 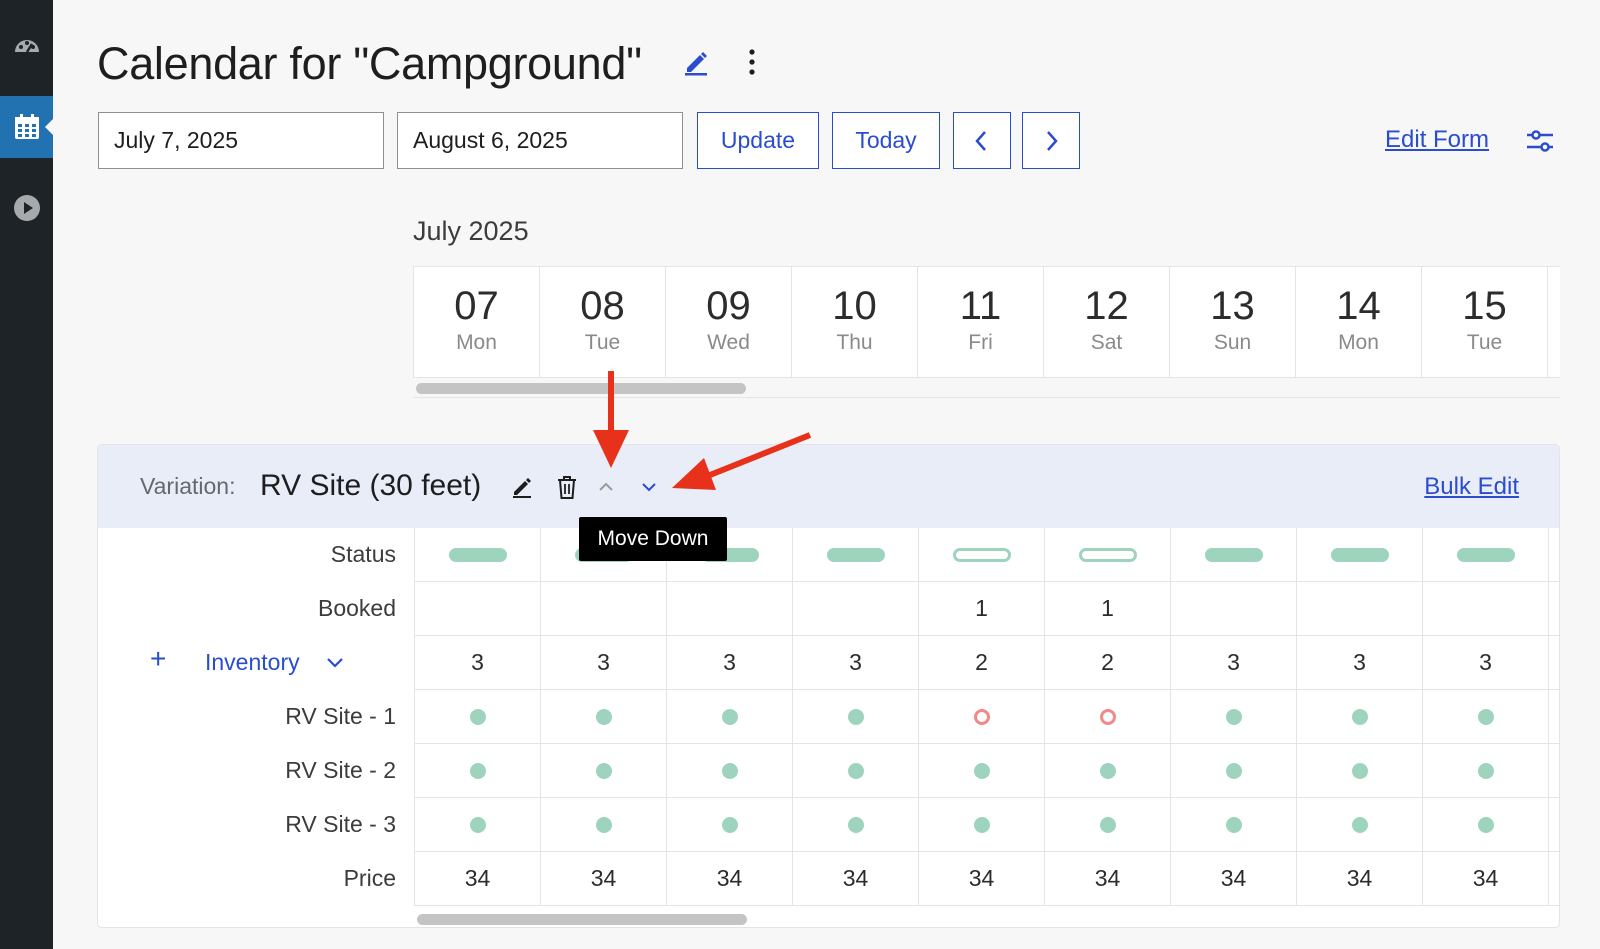 What do you see at coordinates (26, 45) in the screenshot?
I see `sidebar-item-dashboard` at bounding box center [26, 45].